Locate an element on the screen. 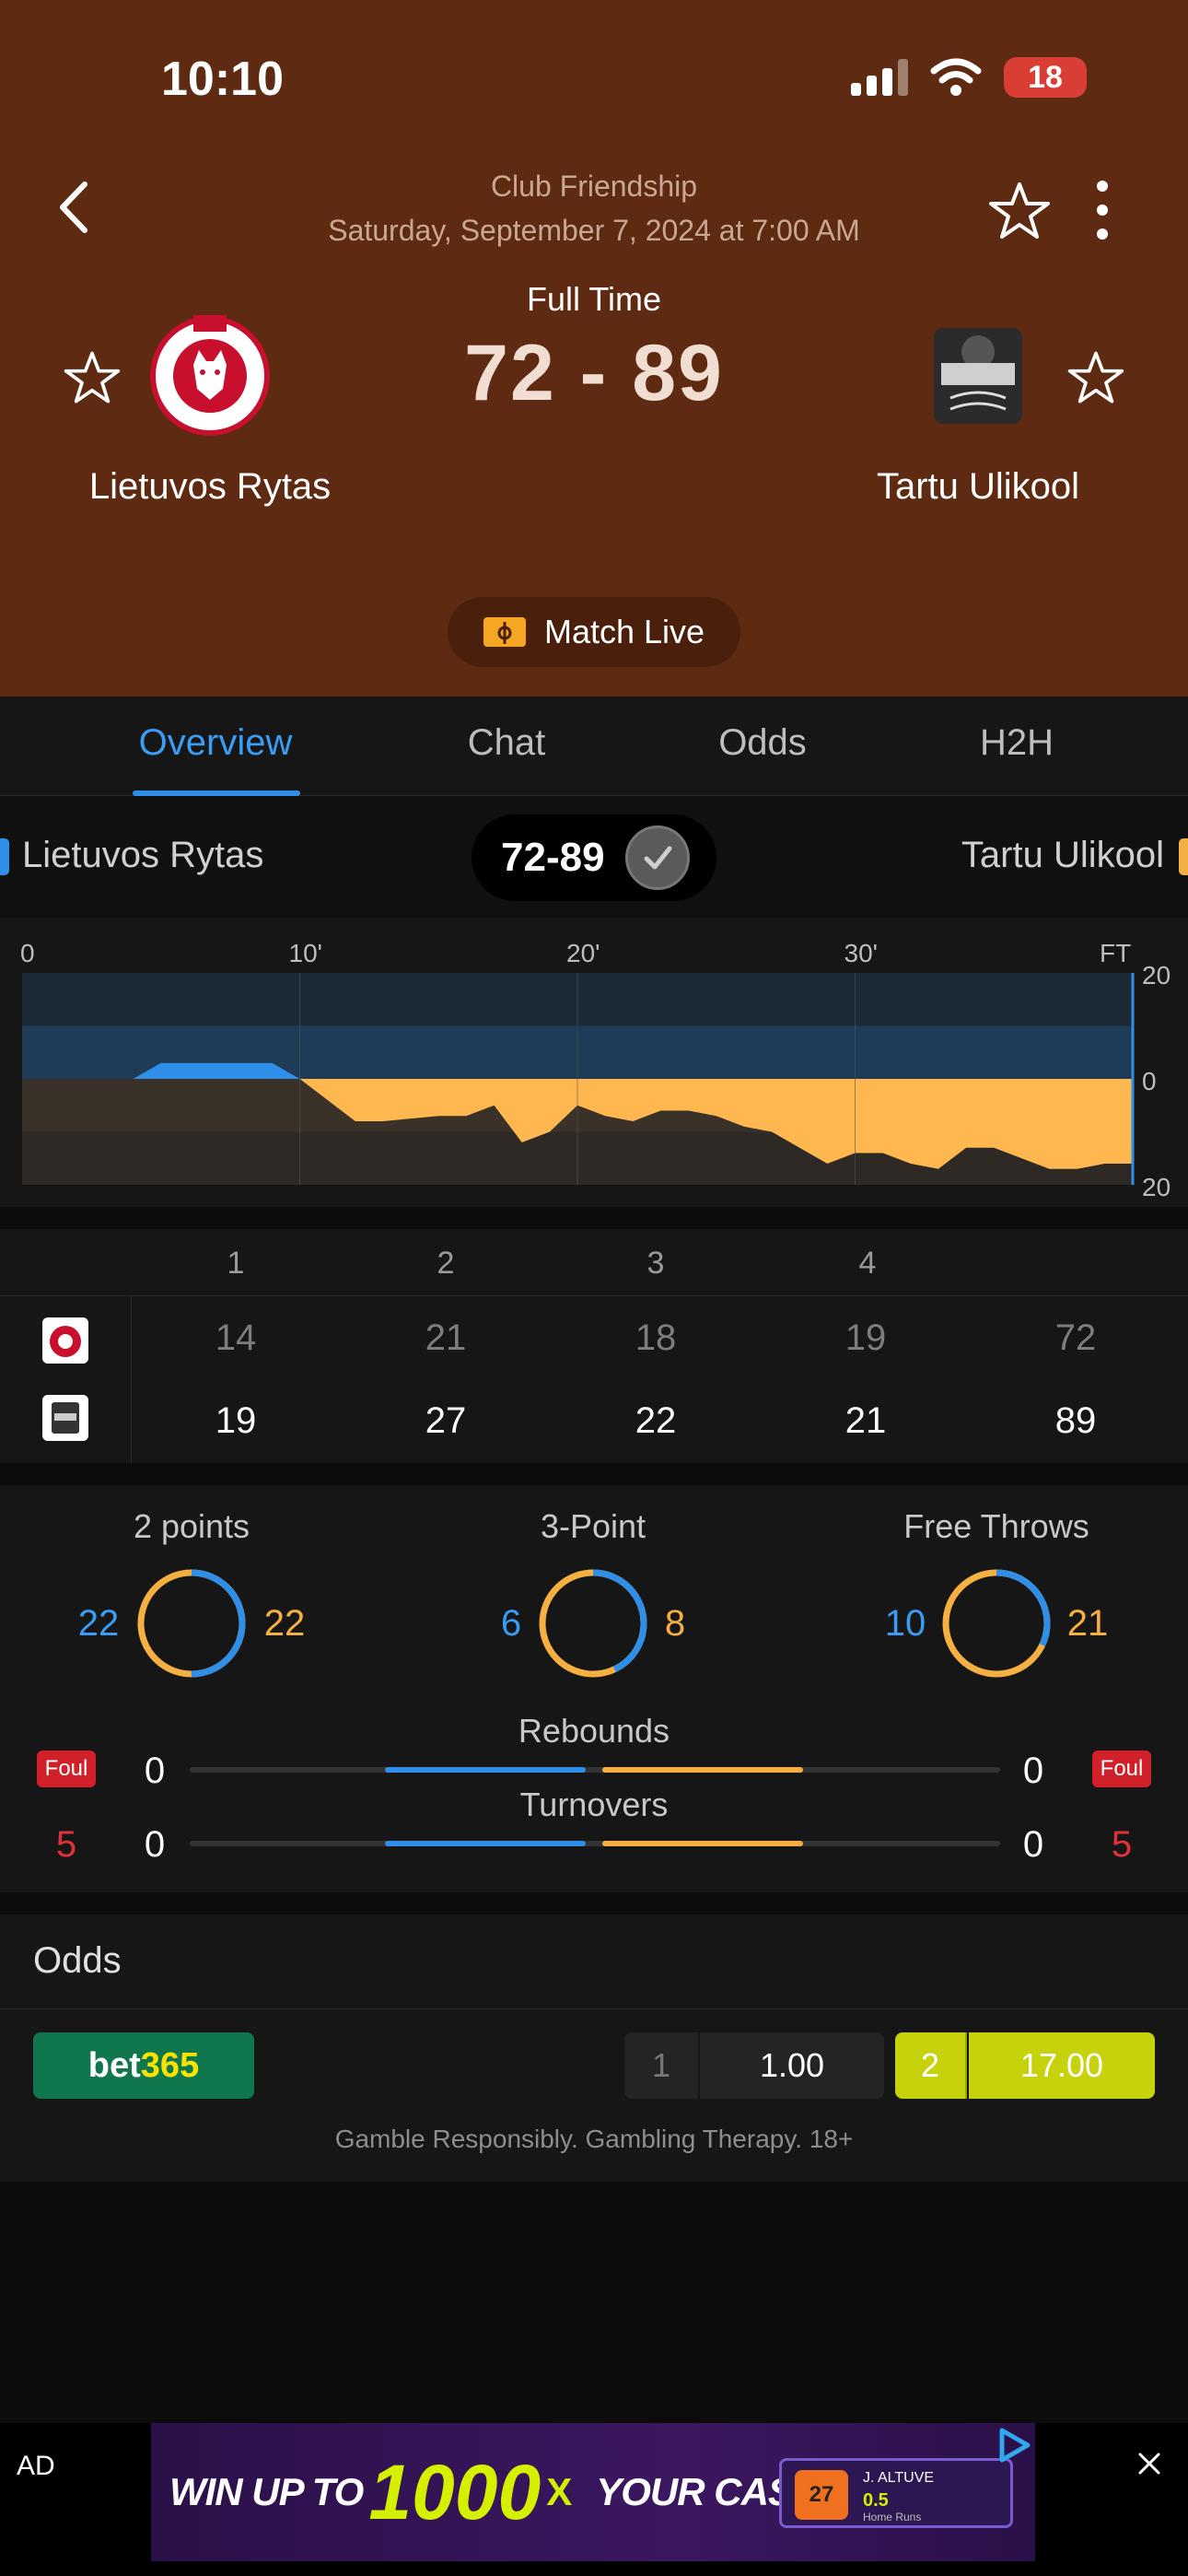  away-team-mini-logo is located at coordinates (65, 1418).